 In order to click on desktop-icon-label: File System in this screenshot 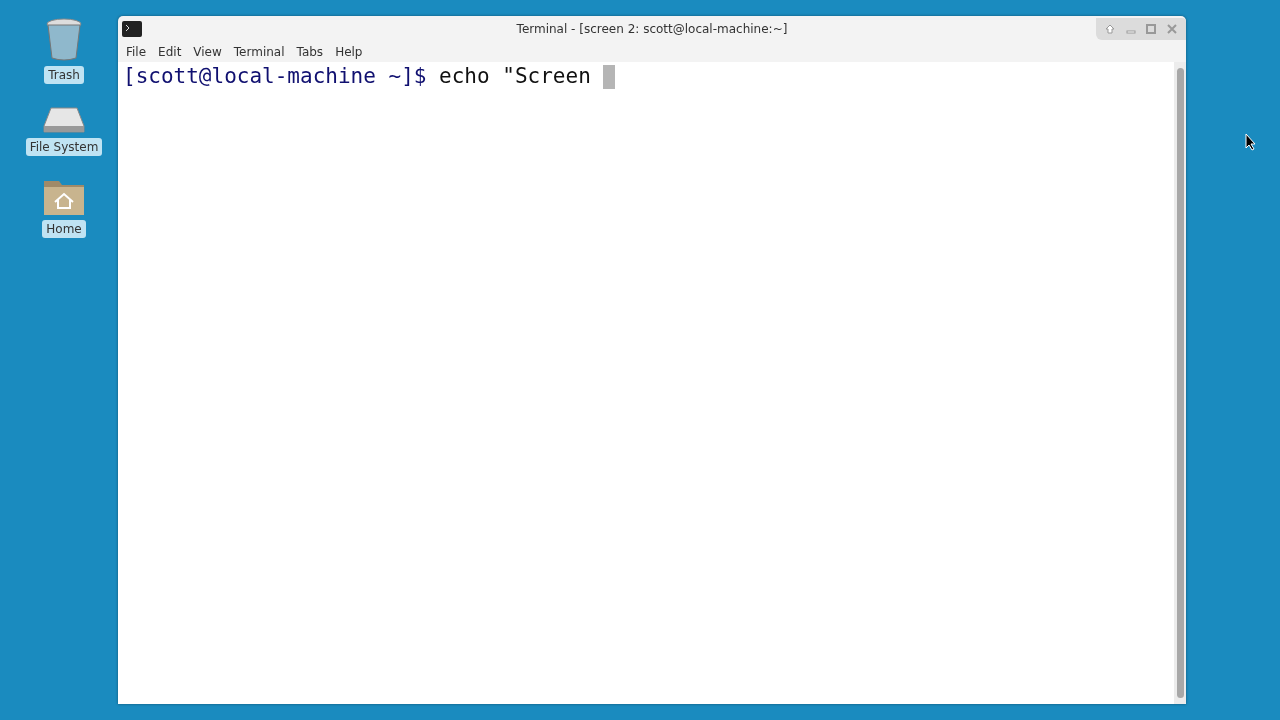, I will do `click(64, 147)`.